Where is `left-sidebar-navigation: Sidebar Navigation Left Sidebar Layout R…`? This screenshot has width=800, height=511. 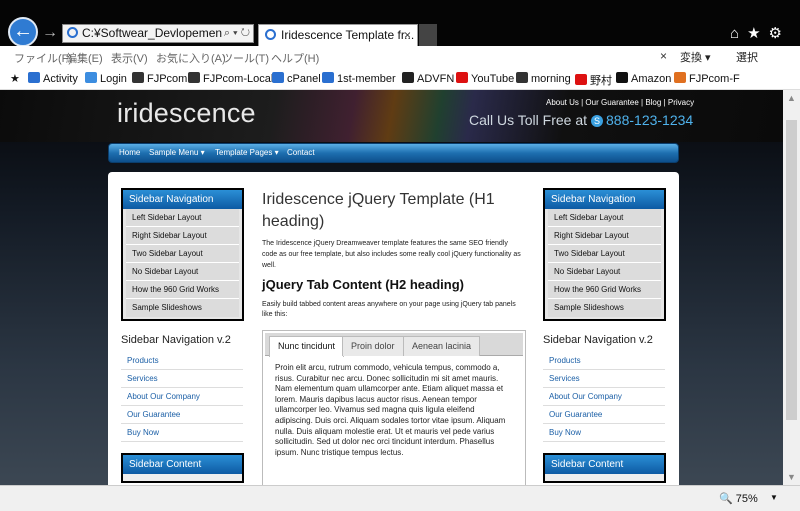
left-sidebar-navigation: Sidebar Navigation Left Sidebar Layout R… is located at coordinates (182, 254).